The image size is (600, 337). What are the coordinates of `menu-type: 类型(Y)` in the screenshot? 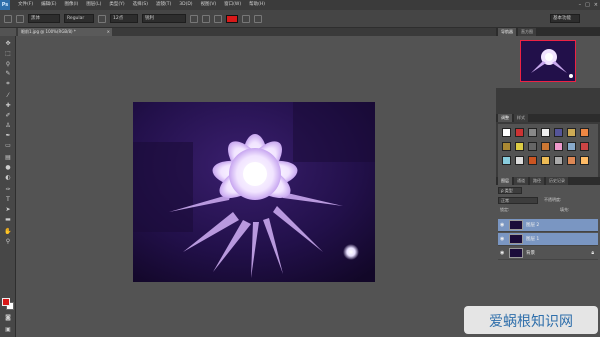 It's located at (116, 5).